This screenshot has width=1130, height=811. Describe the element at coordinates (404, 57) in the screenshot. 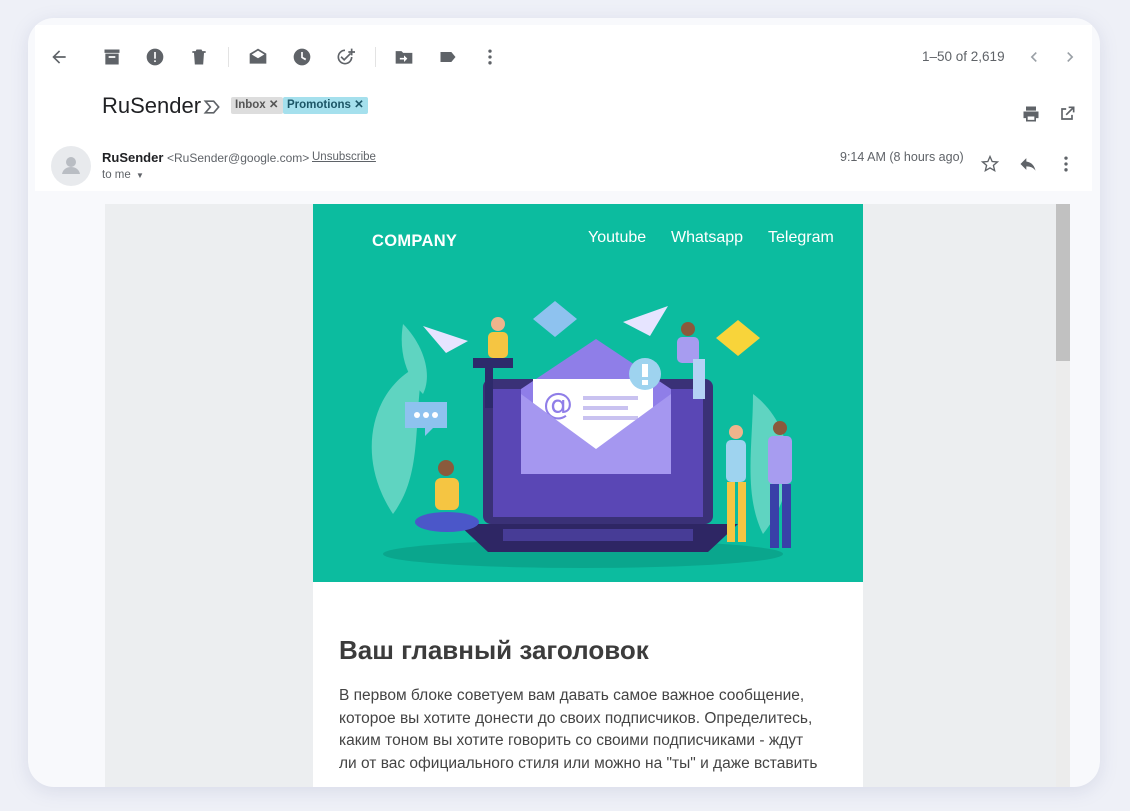

I see `move-to-icon` at that location.